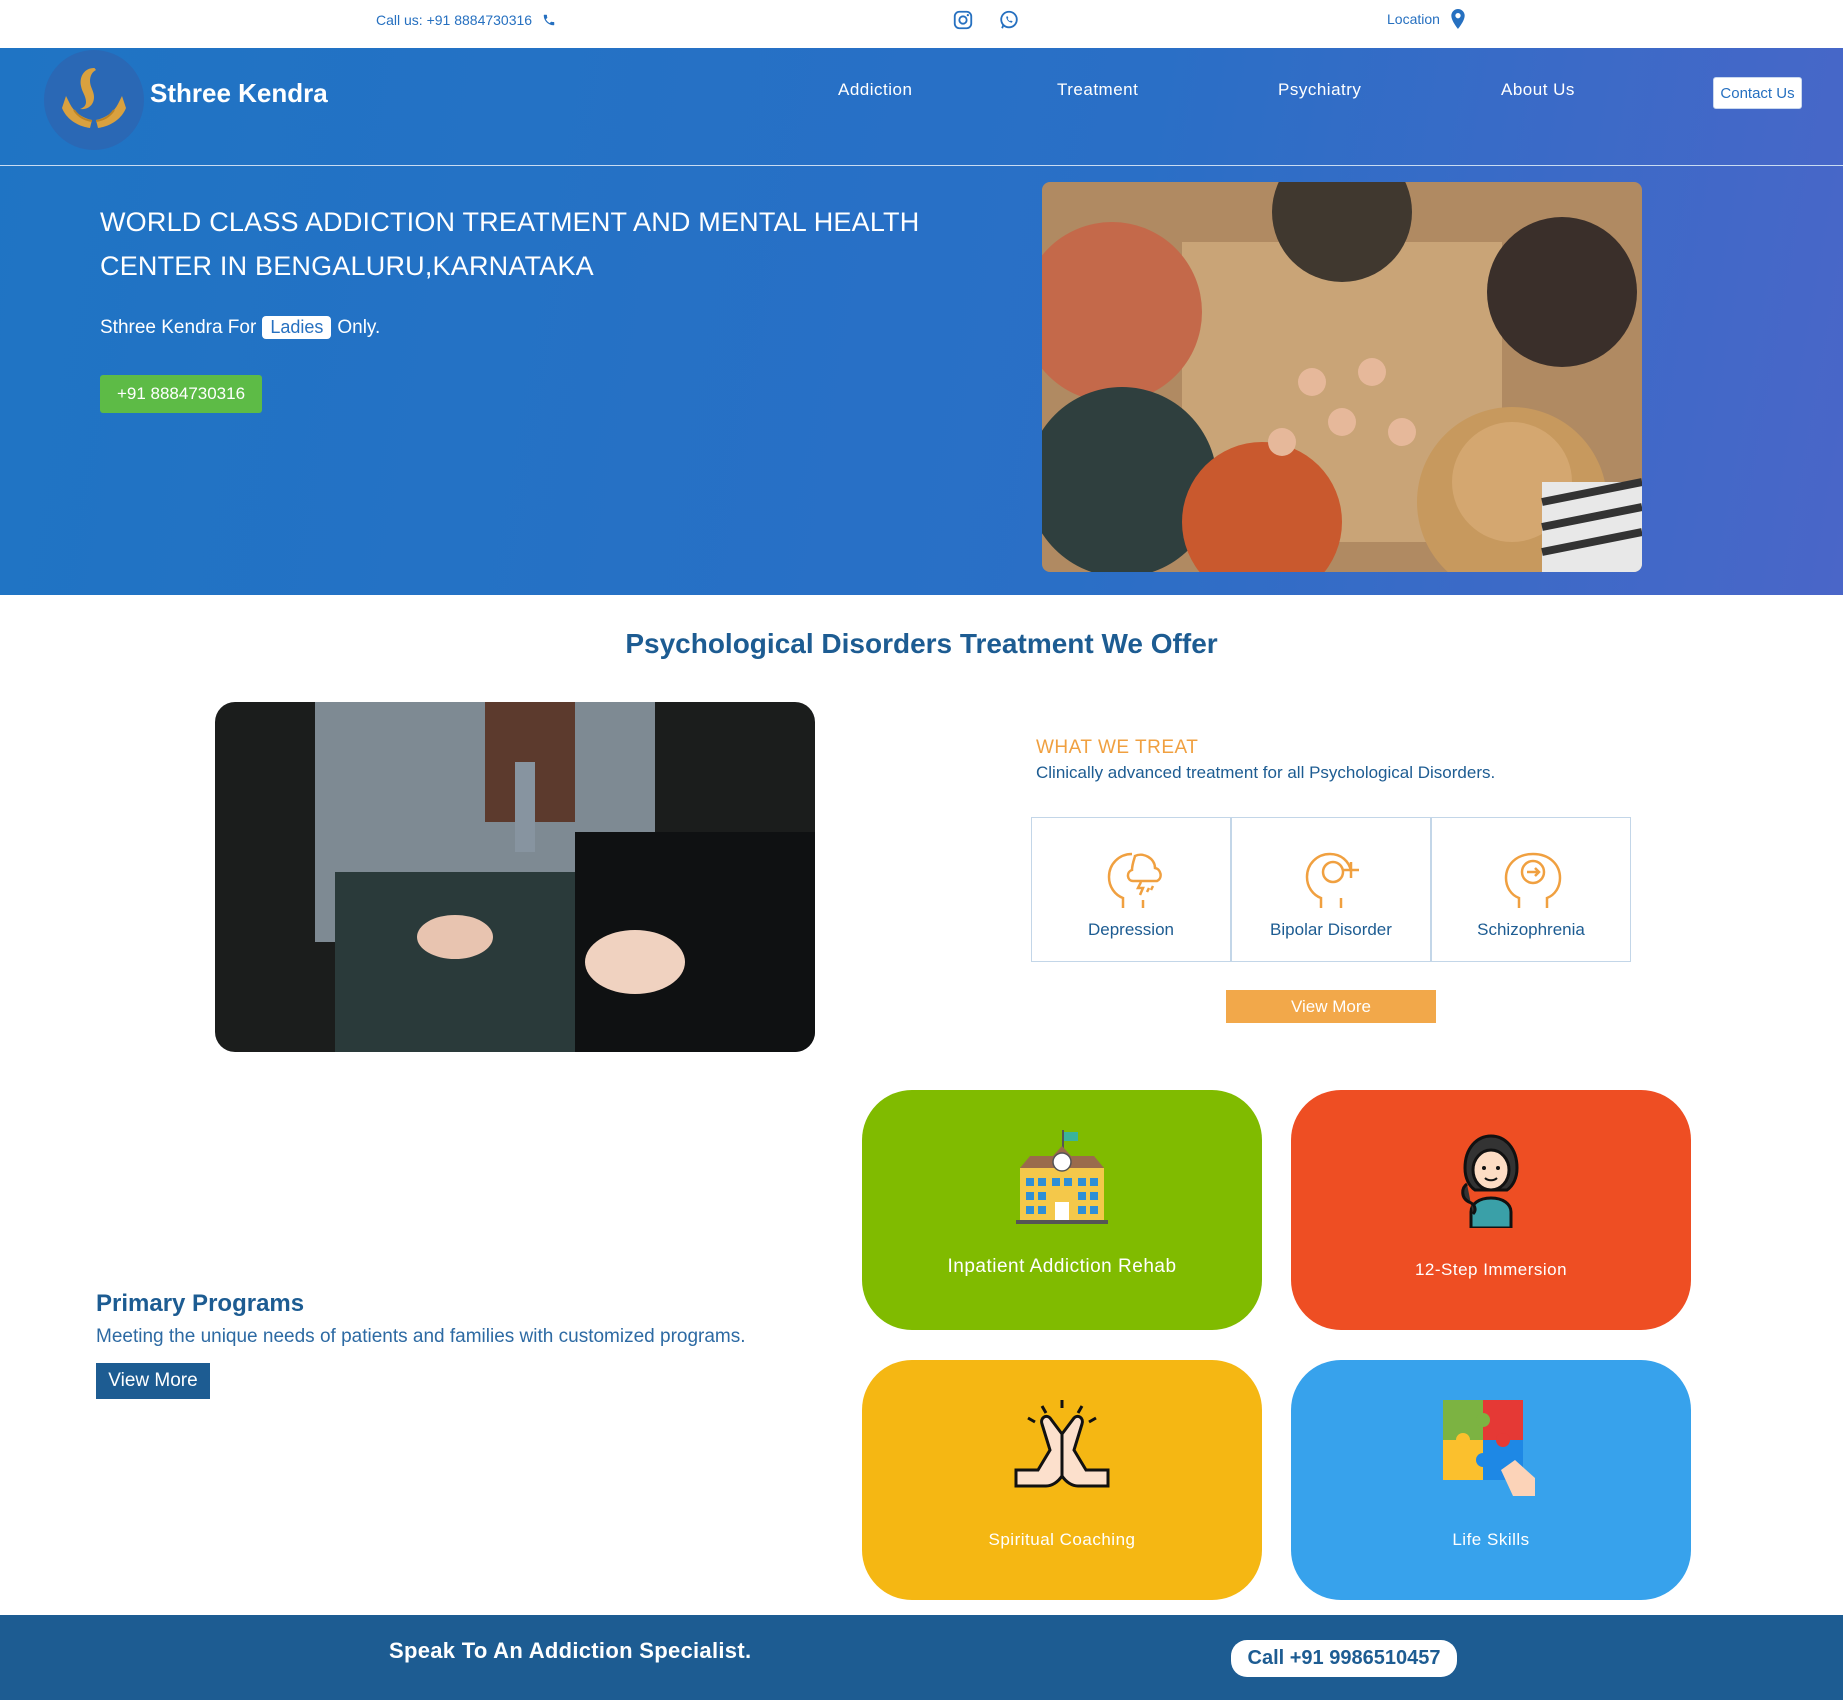  What do you see at coordinates (1134, 880) in the screenshot?
I see `head-cloud-icon` at bounding box center [1134, 880].